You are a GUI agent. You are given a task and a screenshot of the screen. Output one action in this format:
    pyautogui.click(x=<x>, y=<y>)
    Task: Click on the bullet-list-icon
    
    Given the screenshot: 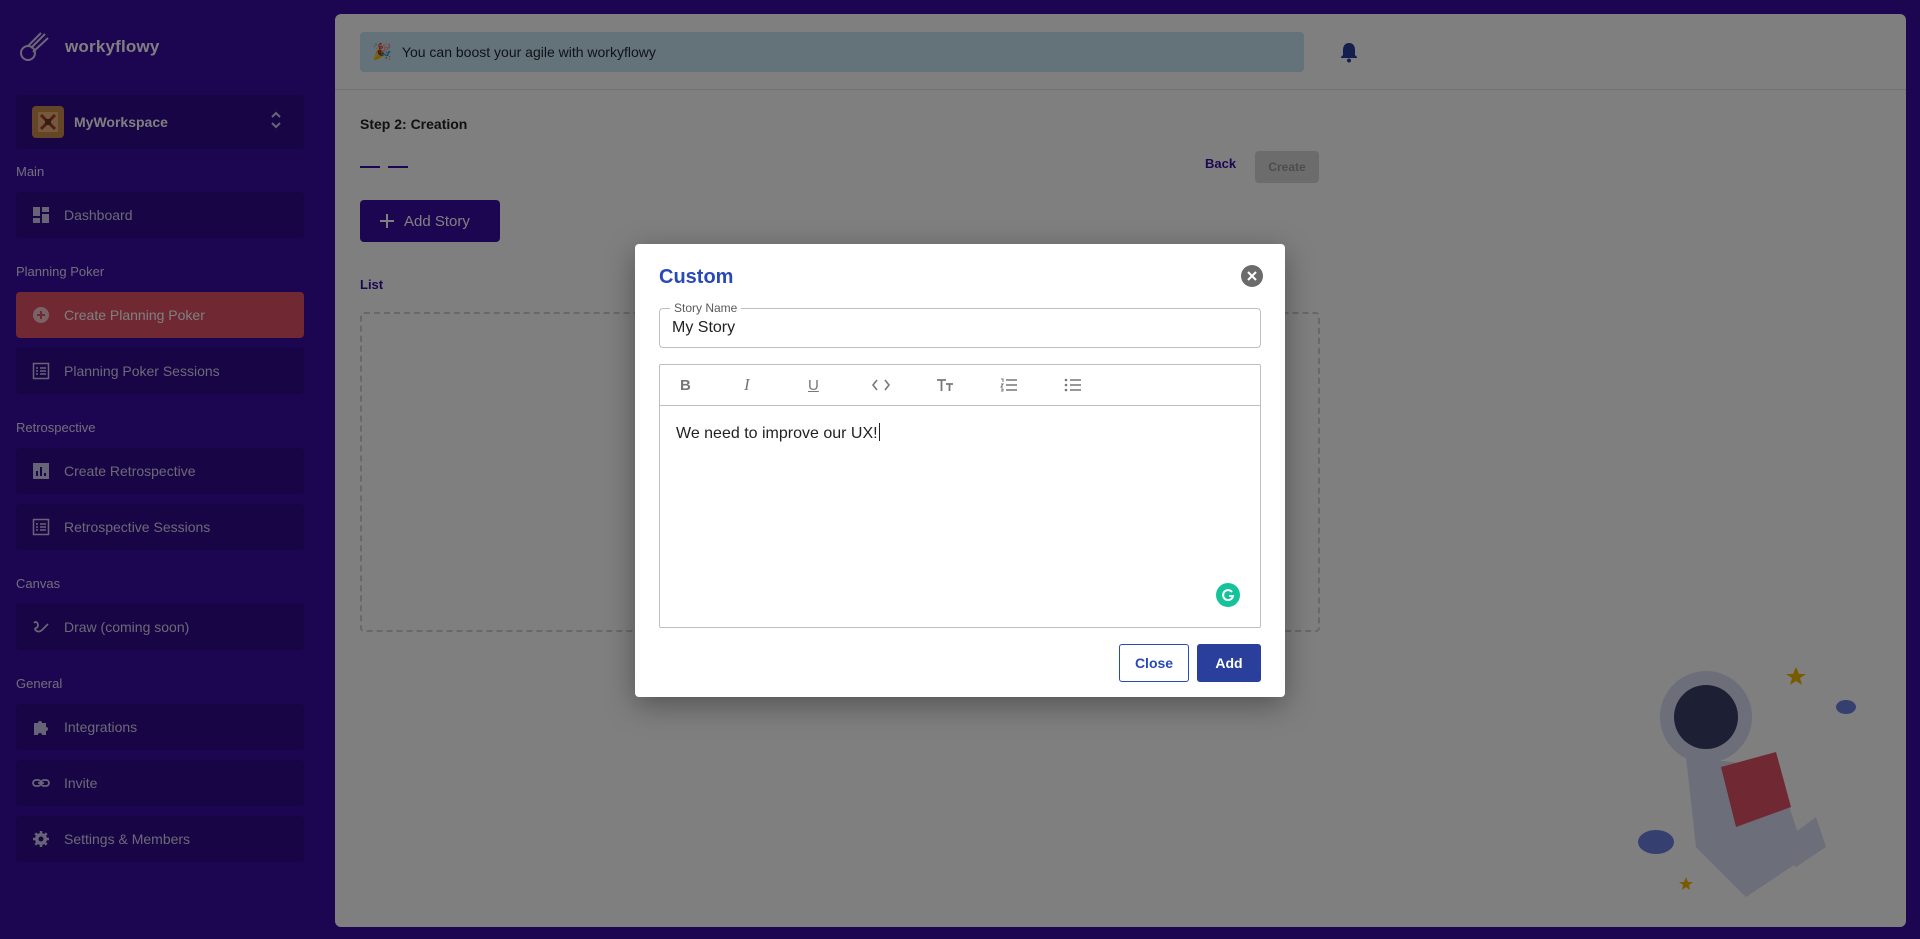 What is the action you would take?
    pyautogui.click(x=1094, y=385)
    